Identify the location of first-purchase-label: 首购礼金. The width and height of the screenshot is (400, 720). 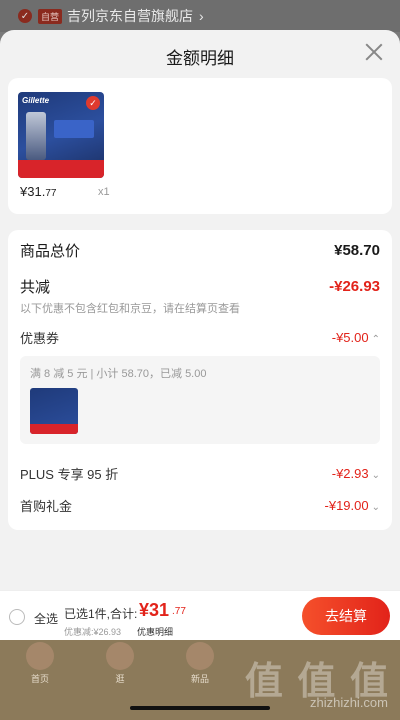
(46, 506).